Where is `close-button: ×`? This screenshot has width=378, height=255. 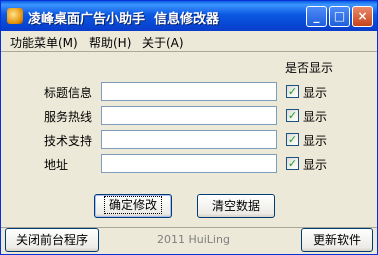
close-button: × is located at coordinates (362, 16).